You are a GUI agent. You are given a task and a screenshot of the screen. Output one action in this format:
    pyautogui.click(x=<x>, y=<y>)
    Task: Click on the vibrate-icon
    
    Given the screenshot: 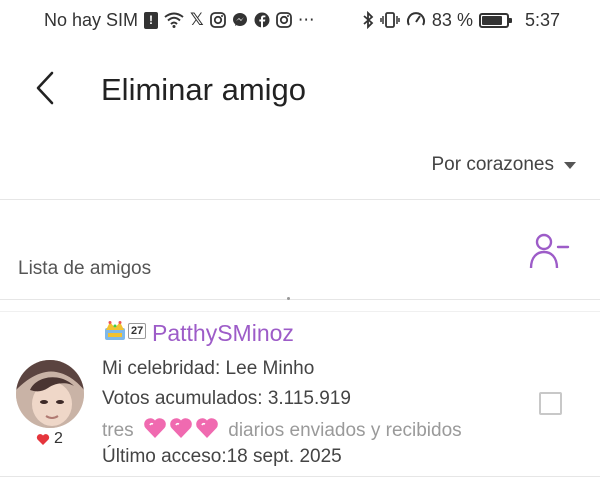 What is the action you would take?
    pyautogui.click(x=390, y=20)
    